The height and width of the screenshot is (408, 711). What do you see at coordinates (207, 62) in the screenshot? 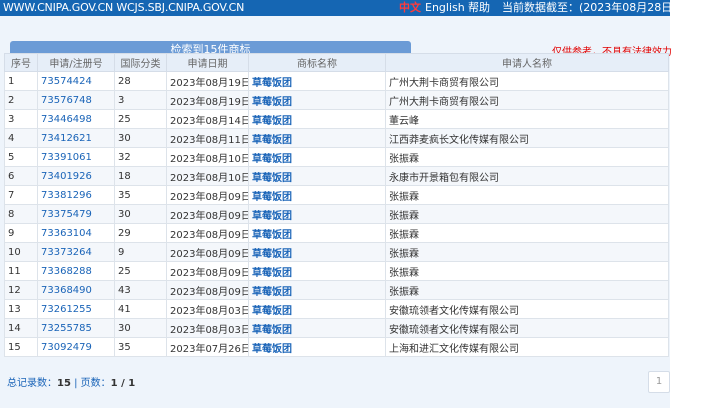
I see `column-header-date: 申请日期` at bounding box center [207, 62].